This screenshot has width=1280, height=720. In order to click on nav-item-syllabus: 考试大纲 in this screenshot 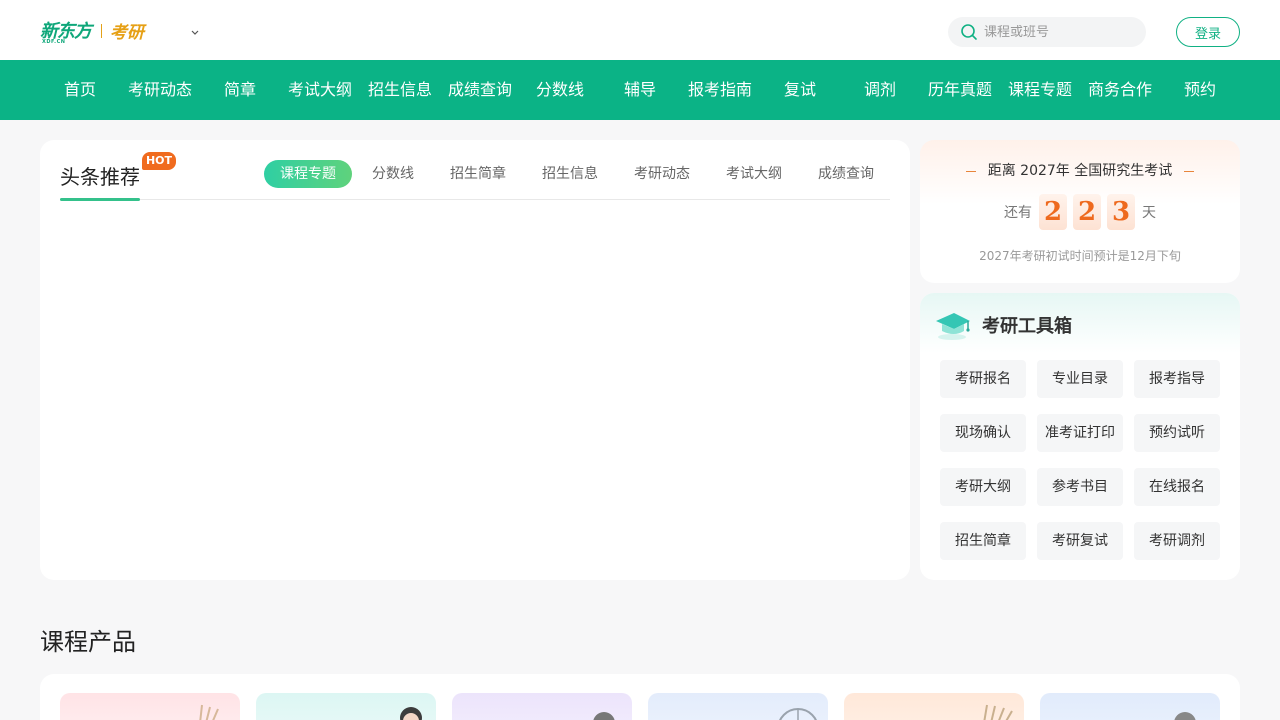, I will do `click(320, 90)`.